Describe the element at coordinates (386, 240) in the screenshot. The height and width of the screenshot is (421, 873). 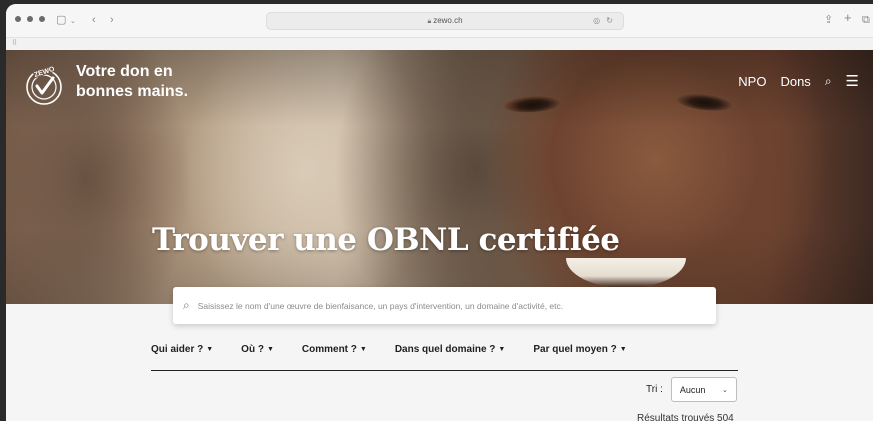
I see `page-title: Trouver une OBNL certifiée` at that location.